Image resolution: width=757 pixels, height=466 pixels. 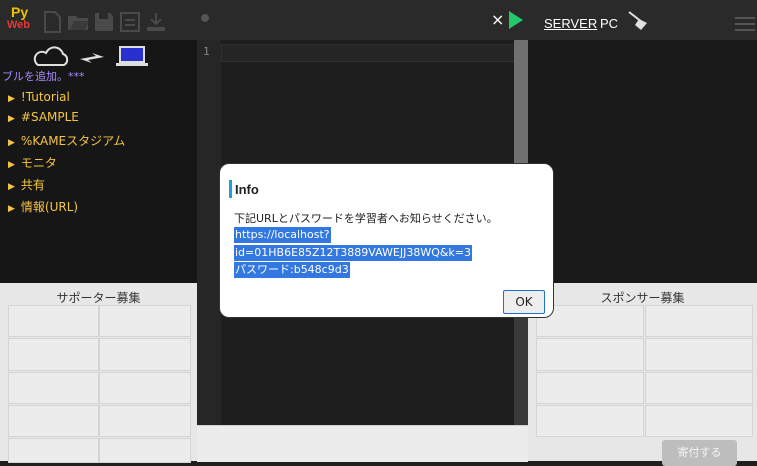 What do you see at coordinates (92, 57) in the screenshot?
I see `lightning-sync-icon` at bounding box center [92, 57].